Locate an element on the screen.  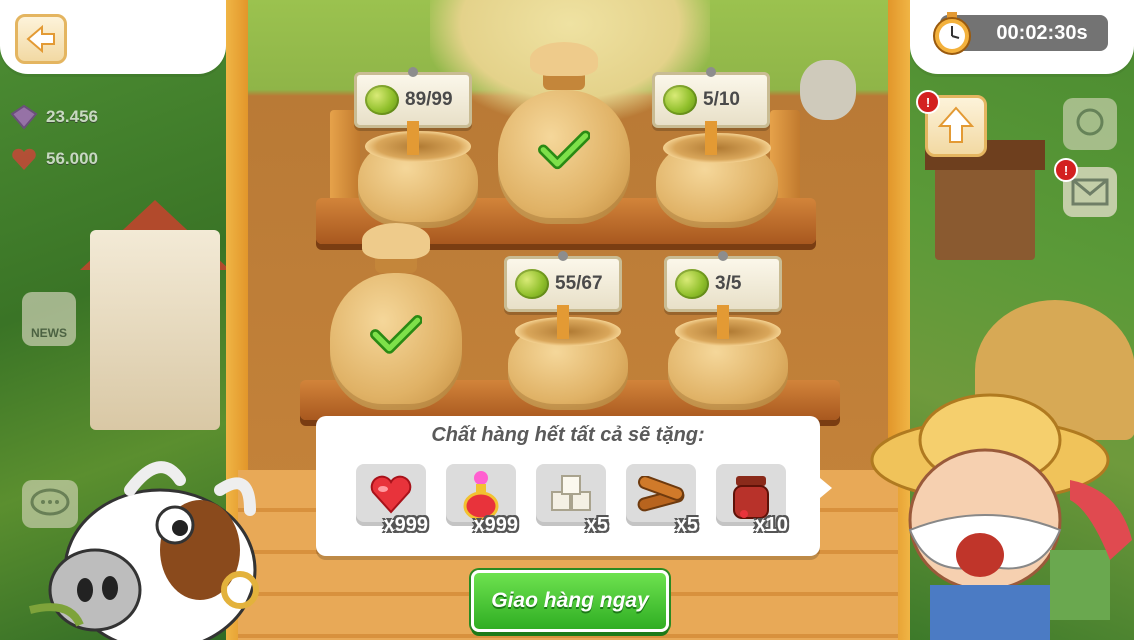
reward-item-potion: x999 is located at coordinates (482, 503).